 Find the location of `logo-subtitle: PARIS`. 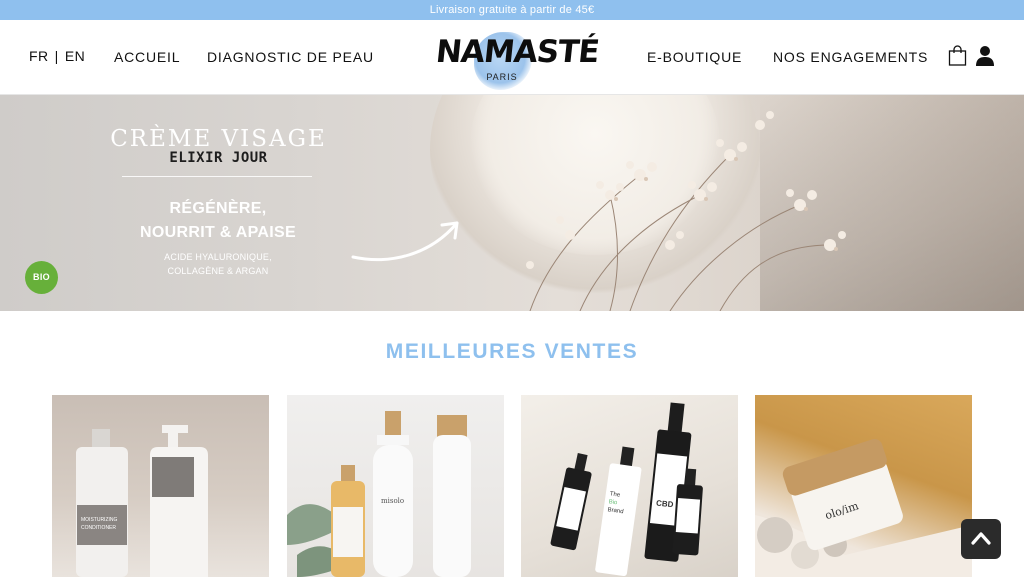

logo-subtitle: PARIS is located at coordinates (502, 77).